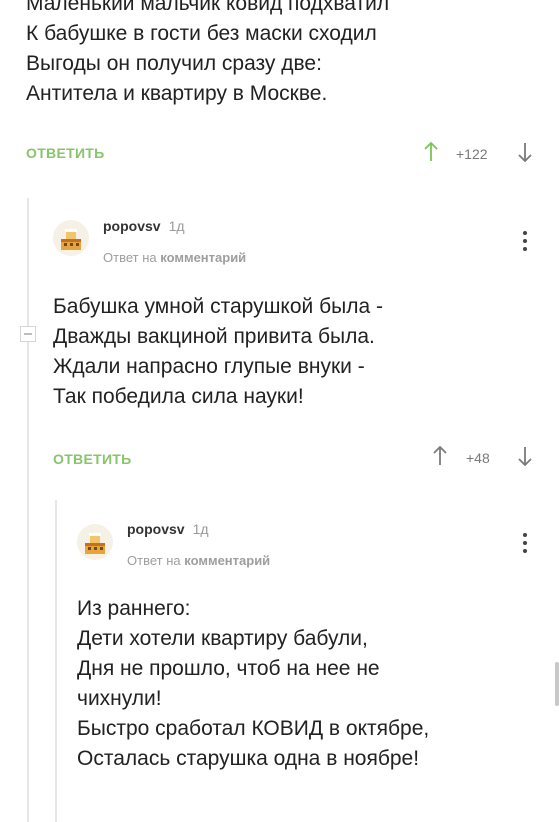 This screenshot has height=822, width=559. Describe the element at coordinates (134, 608) in the screenshot. I see `comment-text-line: Из раннего:` at that location.